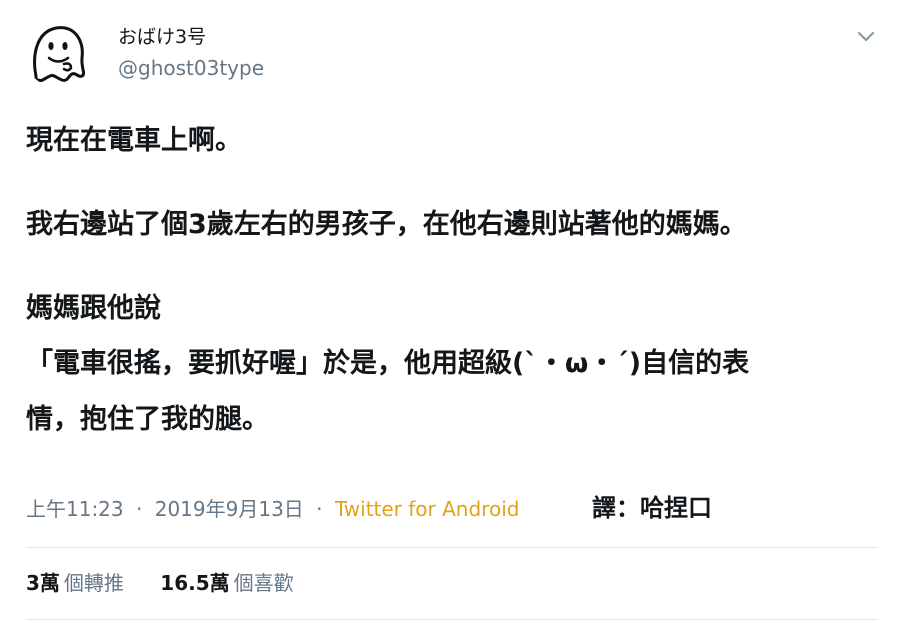  I want to click on tweet-source-link: Twitter for Android, so click(427, 509).